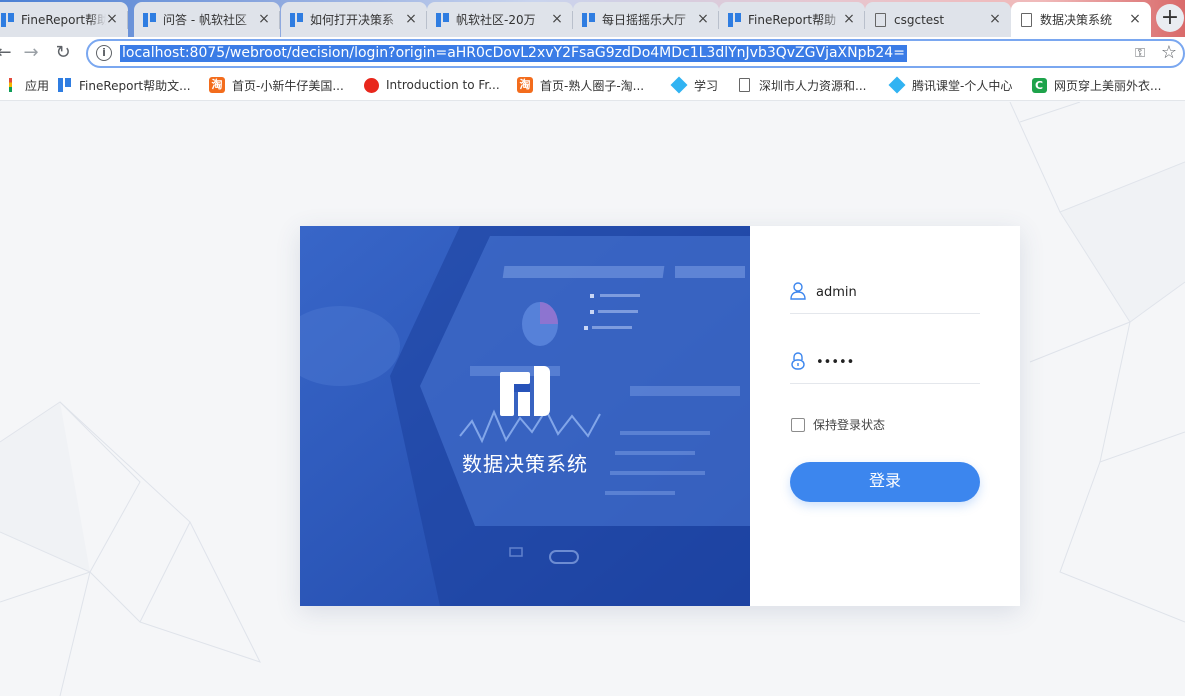 The width and height of the screenshot is (1185, 696). I want to click on username-field, so click(885, 294).